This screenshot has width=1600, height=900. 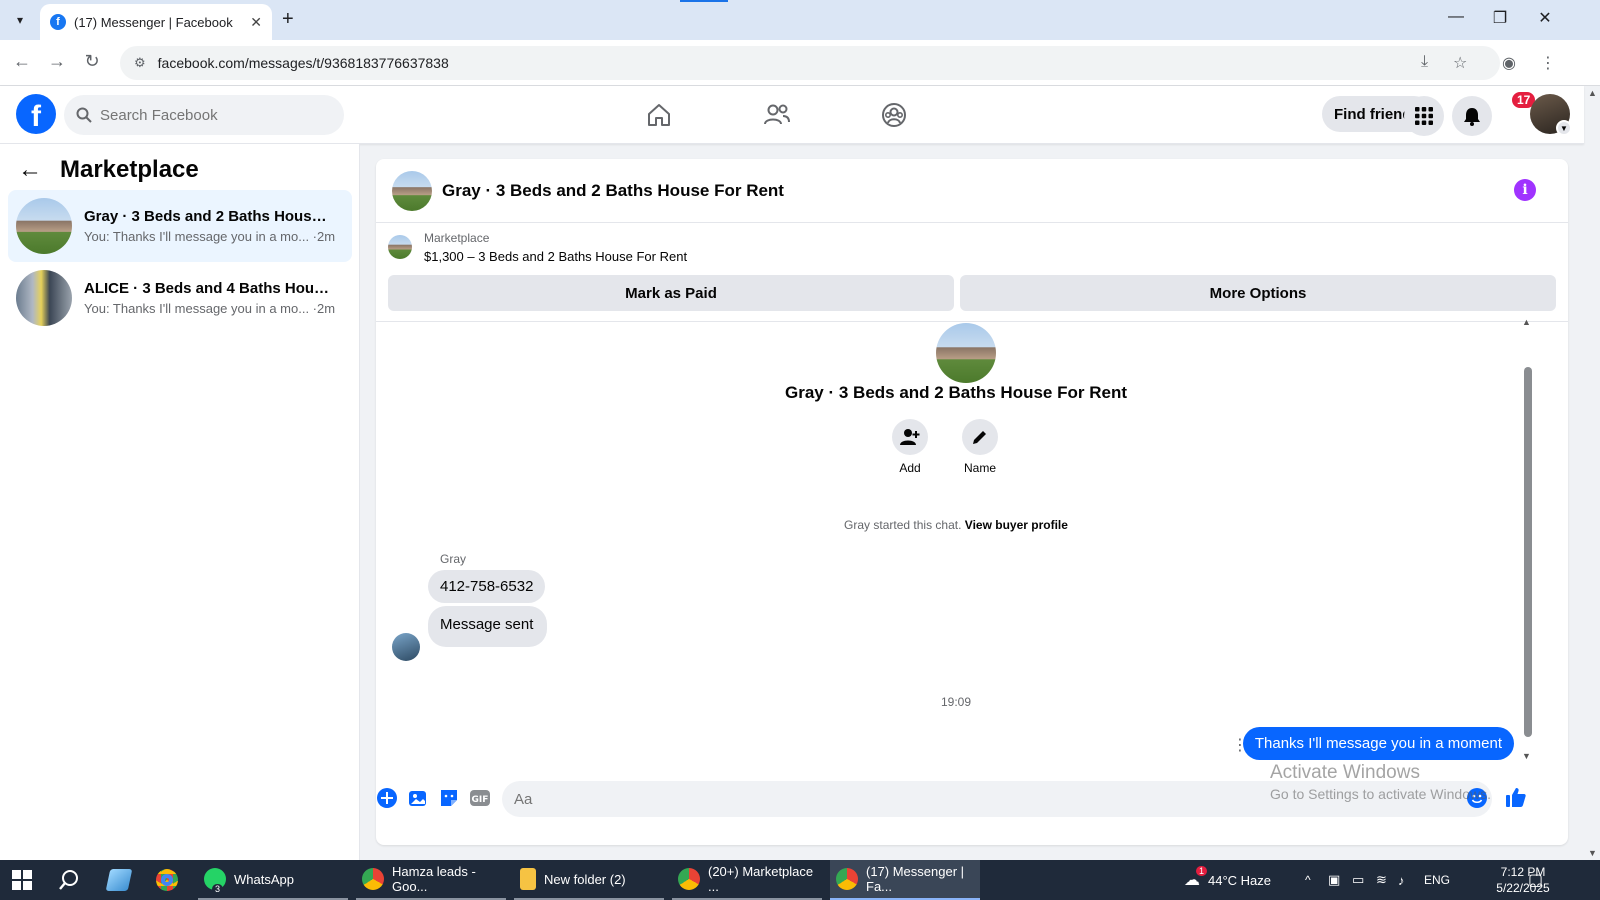 What do you see at coordinates (36, 114) in the screenshot?
I see `facebook-logo-icon: f` at bounding box center [36, 114].